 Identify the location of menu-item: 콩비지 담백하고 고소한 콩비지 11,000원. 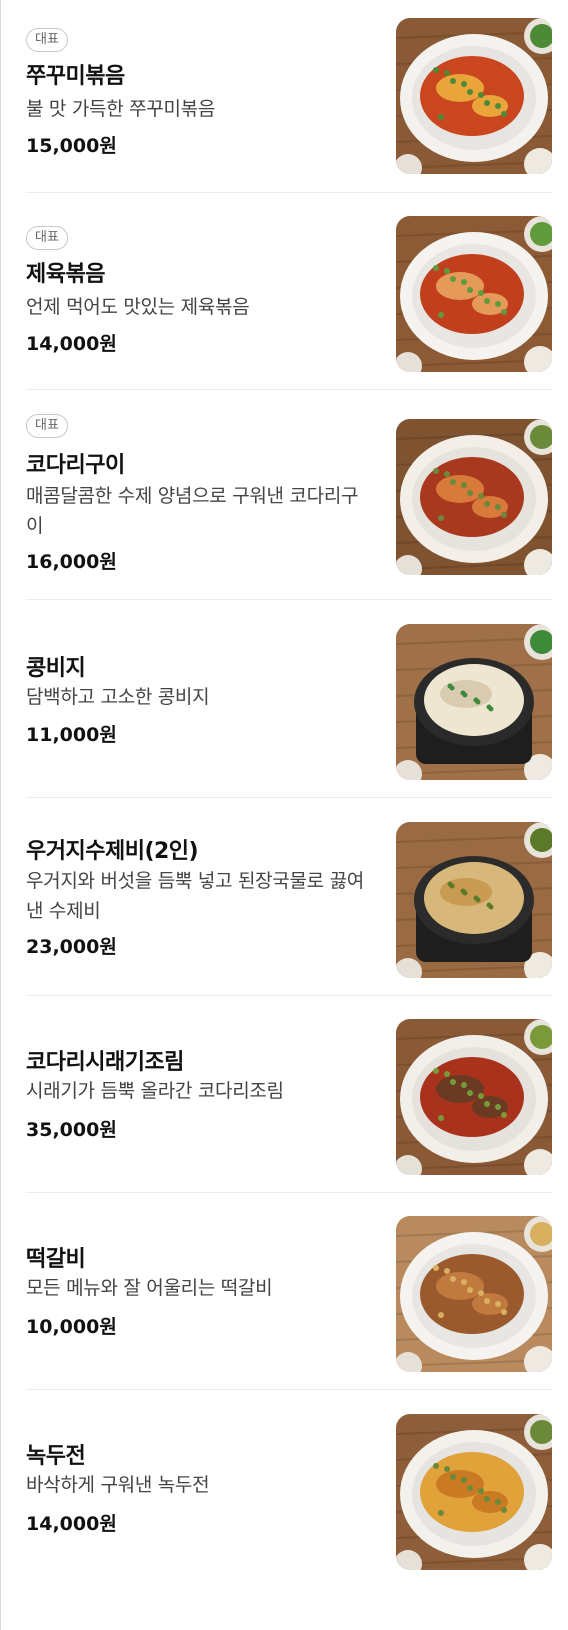
(289, 699).